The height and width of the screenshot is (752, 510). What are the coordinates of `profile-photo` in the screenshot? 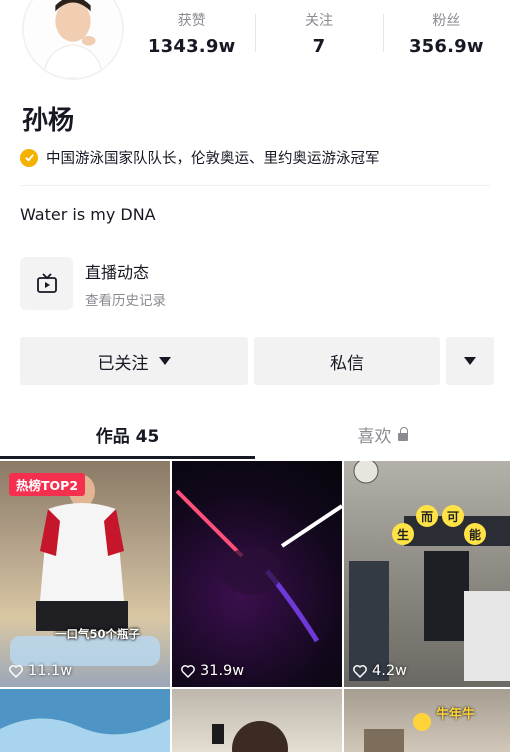 It's located at (73, 39).